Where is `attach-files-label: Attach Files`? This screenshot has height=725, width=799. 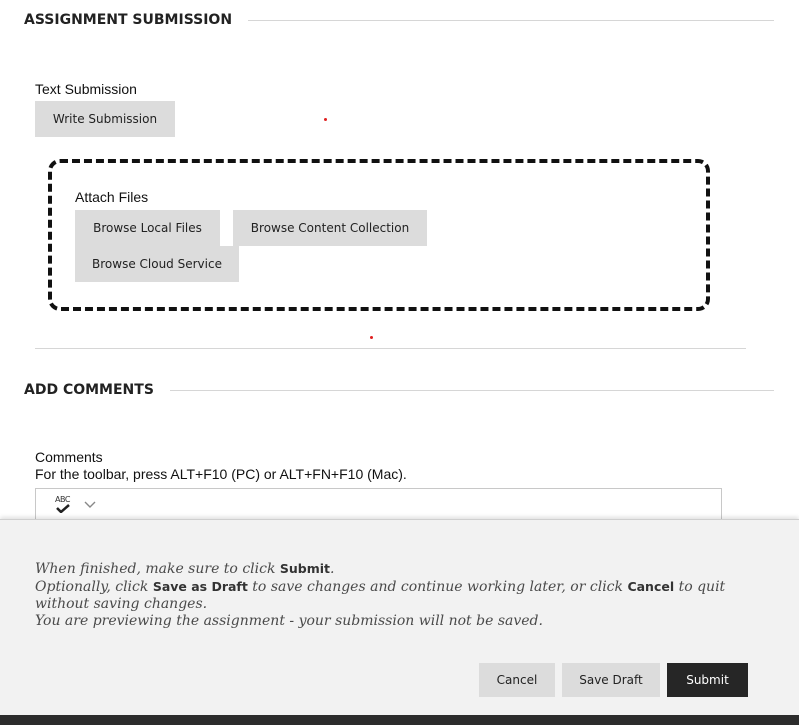 attach-files-label: Attach Files is located at coordinates (112, 197).